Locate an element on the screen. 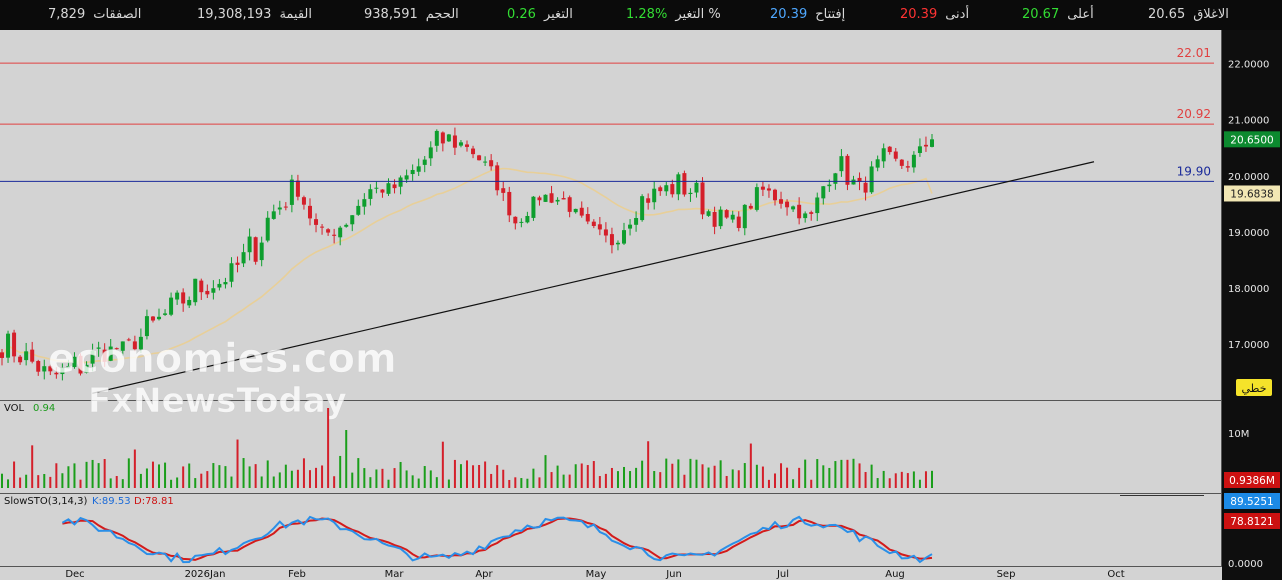 The height and width of the screenshot is (580, 1282). scale-mode-button: خطي is located at coordinates (1254, 387).